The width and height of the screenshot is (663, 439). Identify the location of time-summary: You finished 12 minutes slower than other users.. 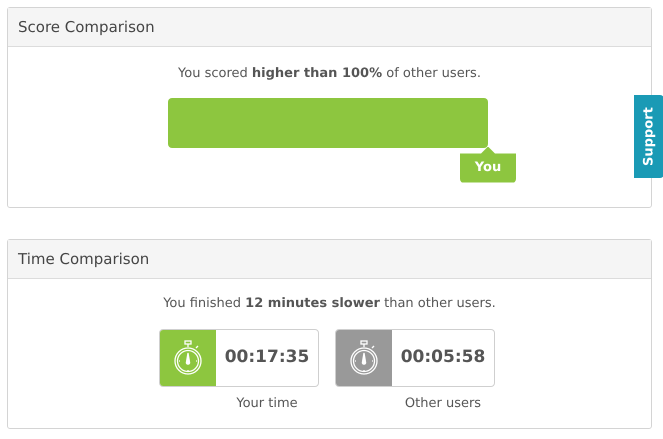
(329, 304).